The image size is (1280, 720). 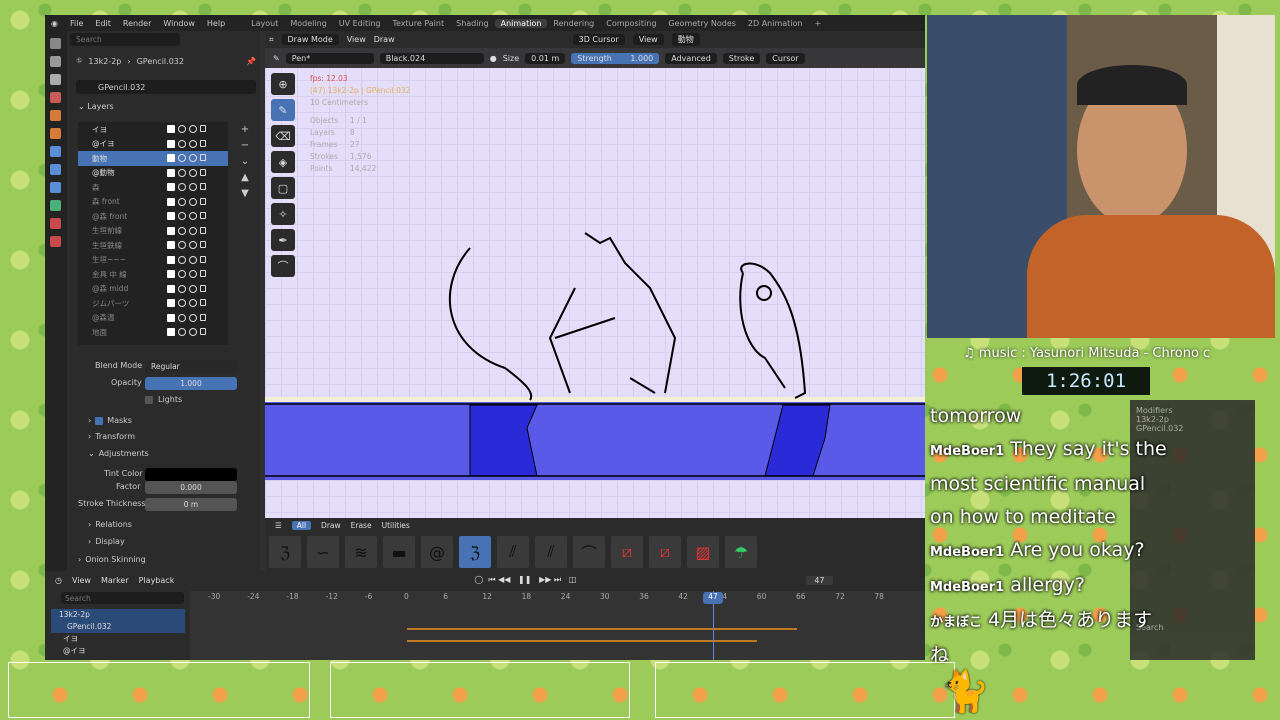 What do you see at coordinates (589, 552) in the screenshot?
I see `brush-thumb: ⌒` at bounding box center [589, 552].